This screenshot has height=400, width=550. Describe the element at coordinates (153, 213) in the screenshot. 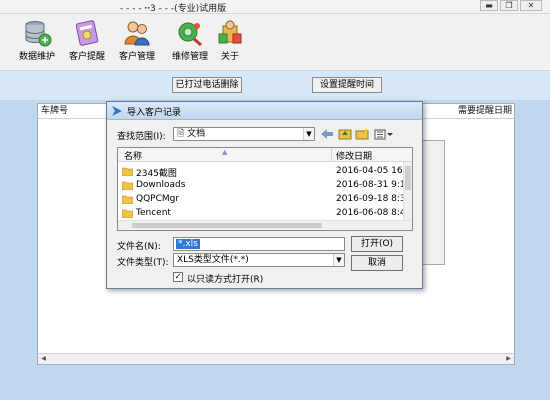

I see `file-name: Tencent` at that location.